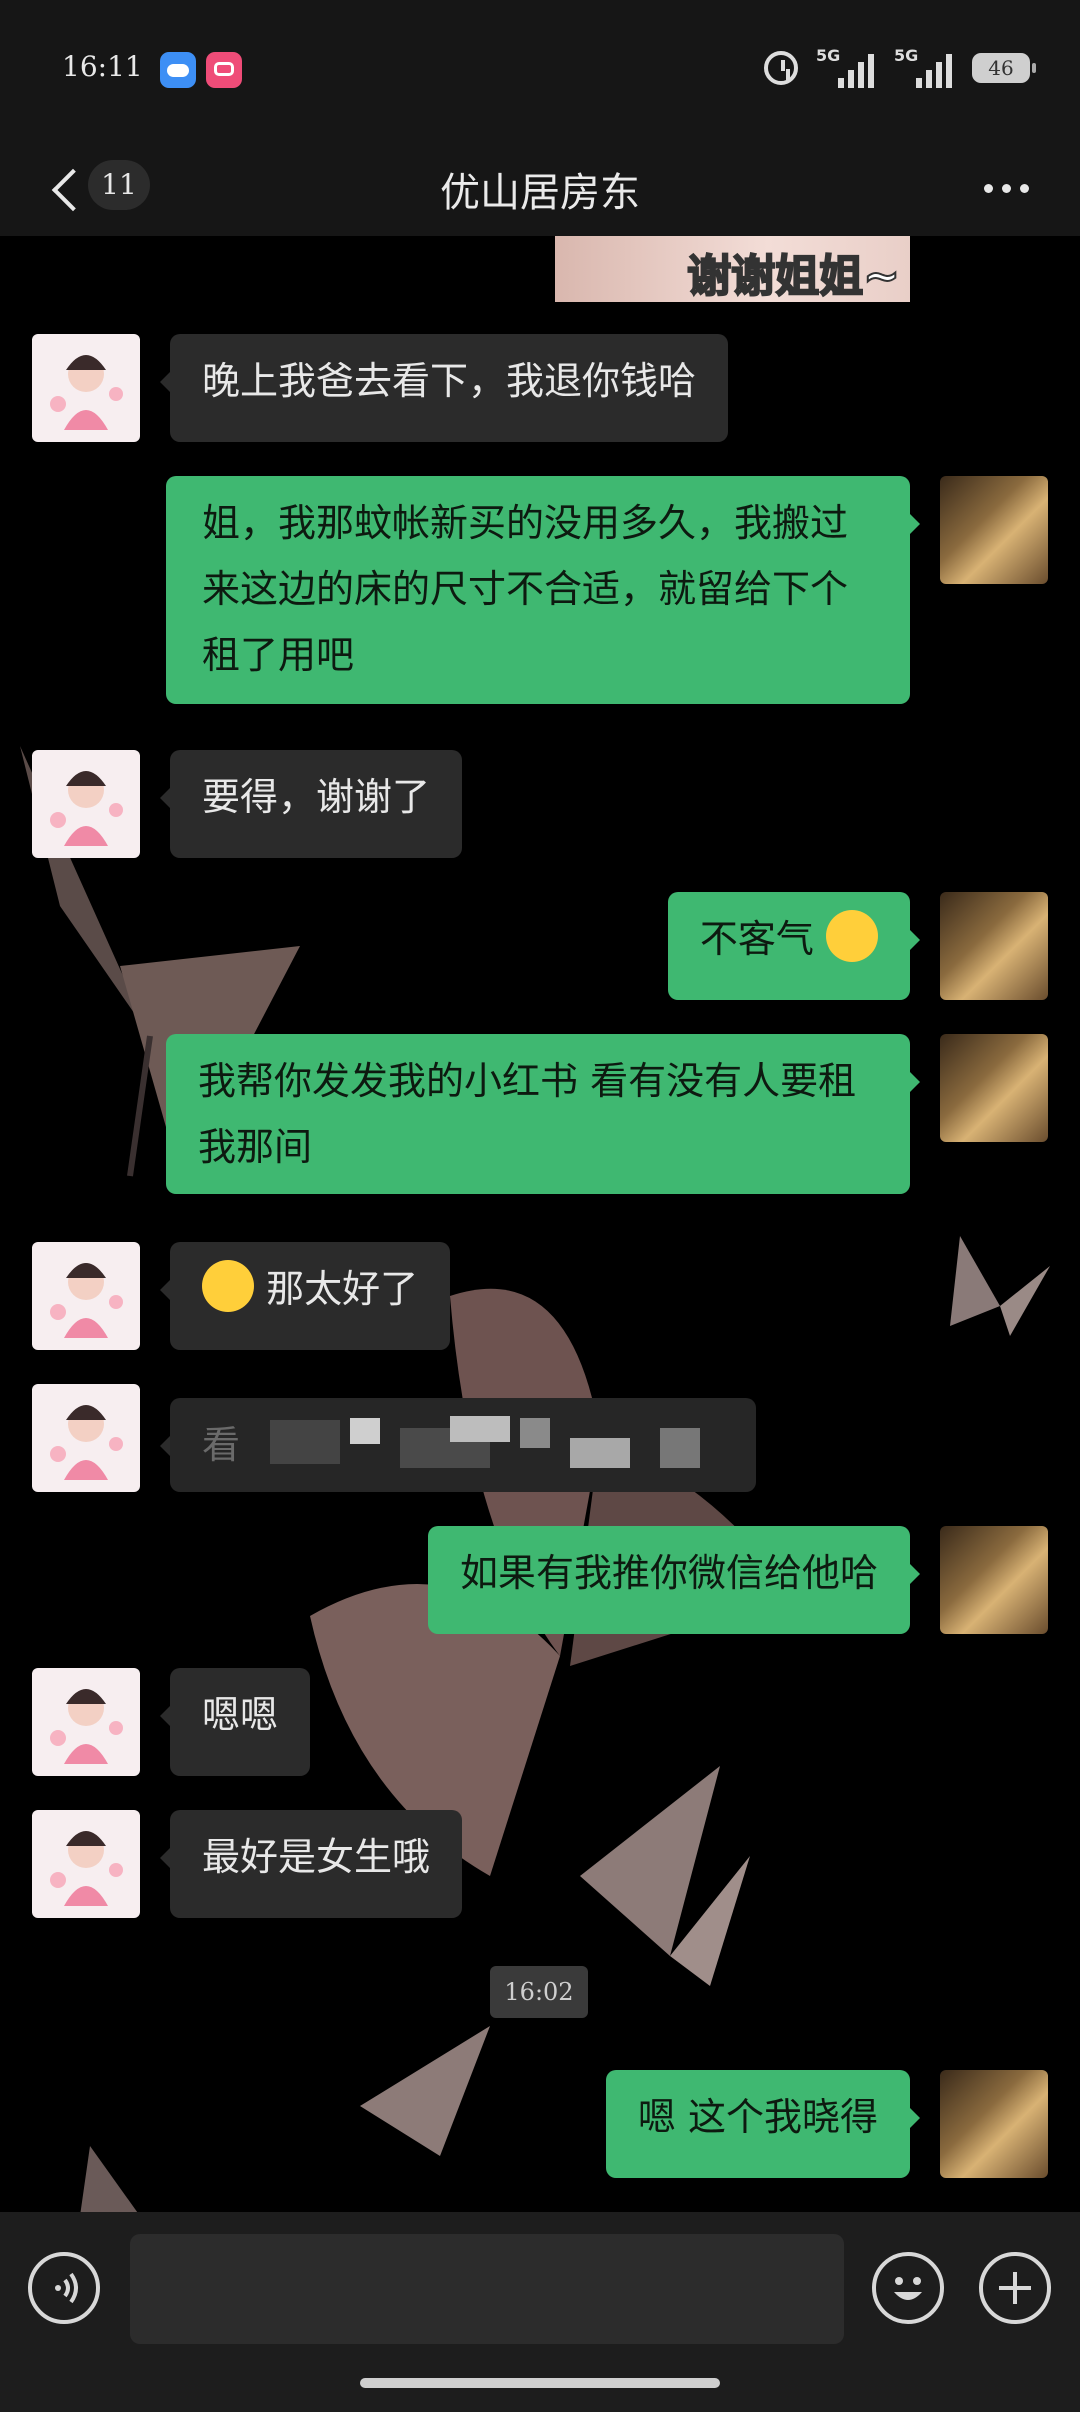  I want to click on message-bubble-redacted: 看, so click(458, 1445).